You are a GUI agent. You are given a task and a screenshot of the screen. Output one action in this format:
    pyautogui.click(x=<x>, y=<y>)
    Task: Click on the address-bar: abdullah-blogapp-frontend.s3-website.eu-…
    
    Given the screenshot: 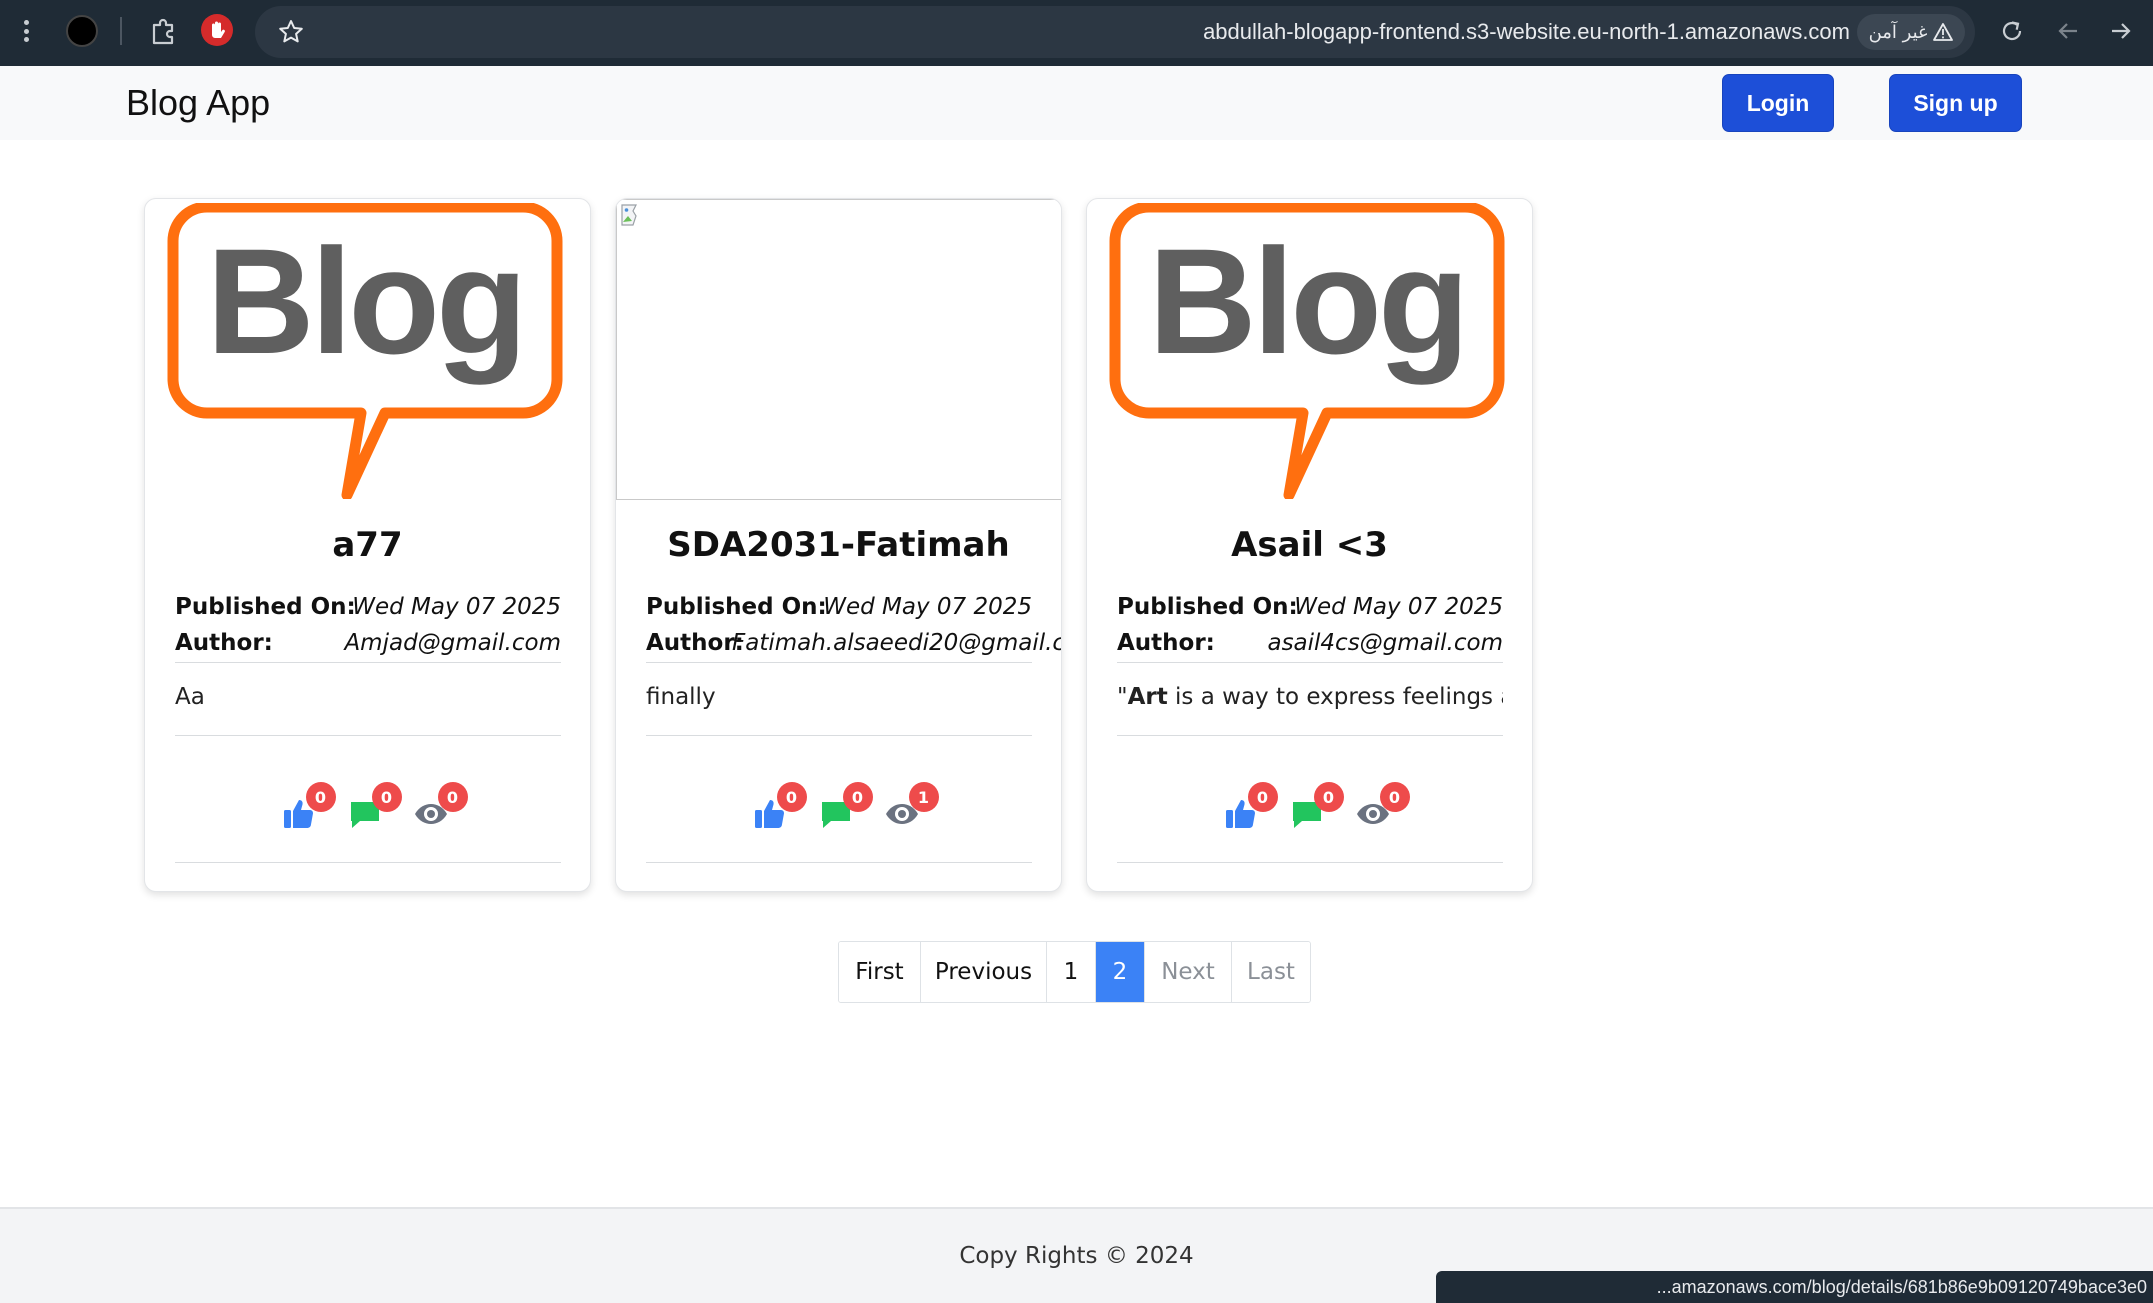 What is the action you would take?
    pyautogui.click(x=1115, y=32)
    